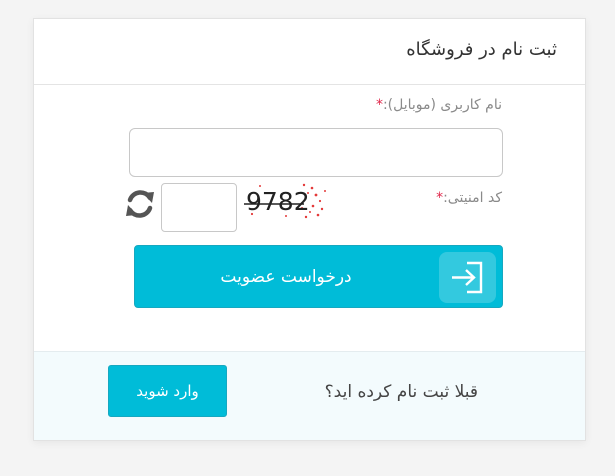 Image resolution: width=615 pixels, height=476 pixels. I want to click on username-input, so click(316, 152).